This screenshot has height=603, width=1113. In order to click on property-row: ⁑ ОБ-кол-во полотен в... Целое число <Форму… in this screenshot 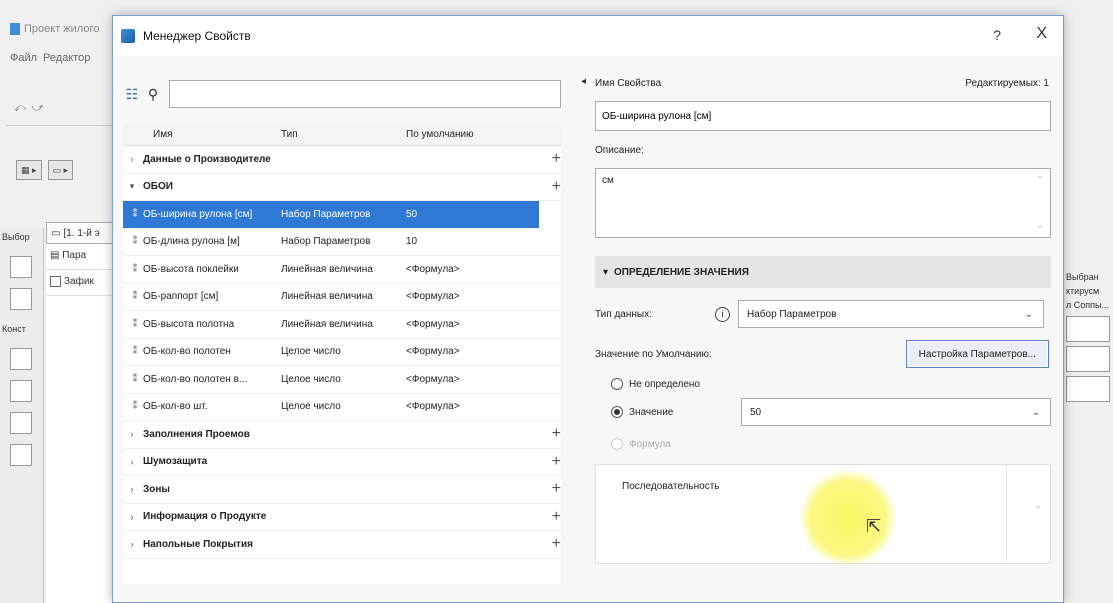, I will do `click(342, 380)`.